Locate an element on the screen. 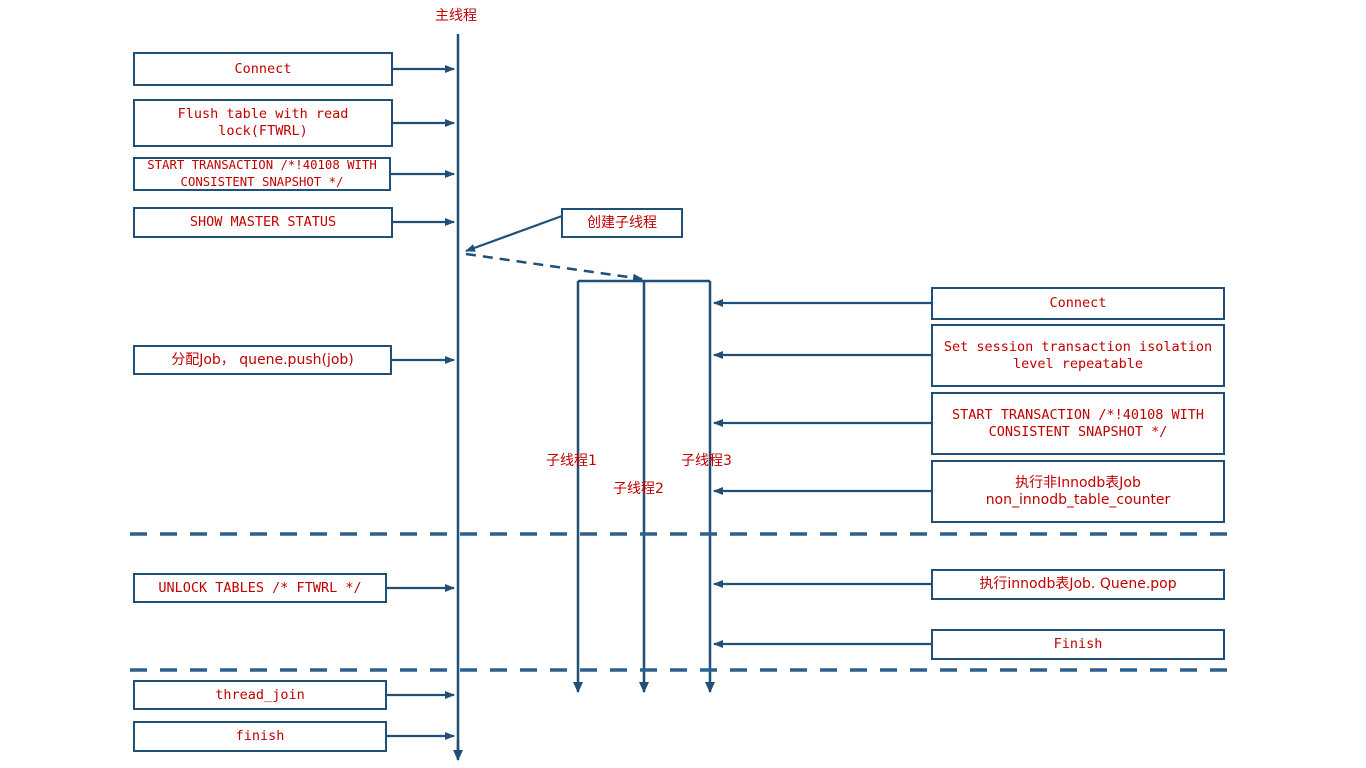 This screenshot has width=1366, height=768. spawn-dashed-arrow is located at coordinates (554, 267).